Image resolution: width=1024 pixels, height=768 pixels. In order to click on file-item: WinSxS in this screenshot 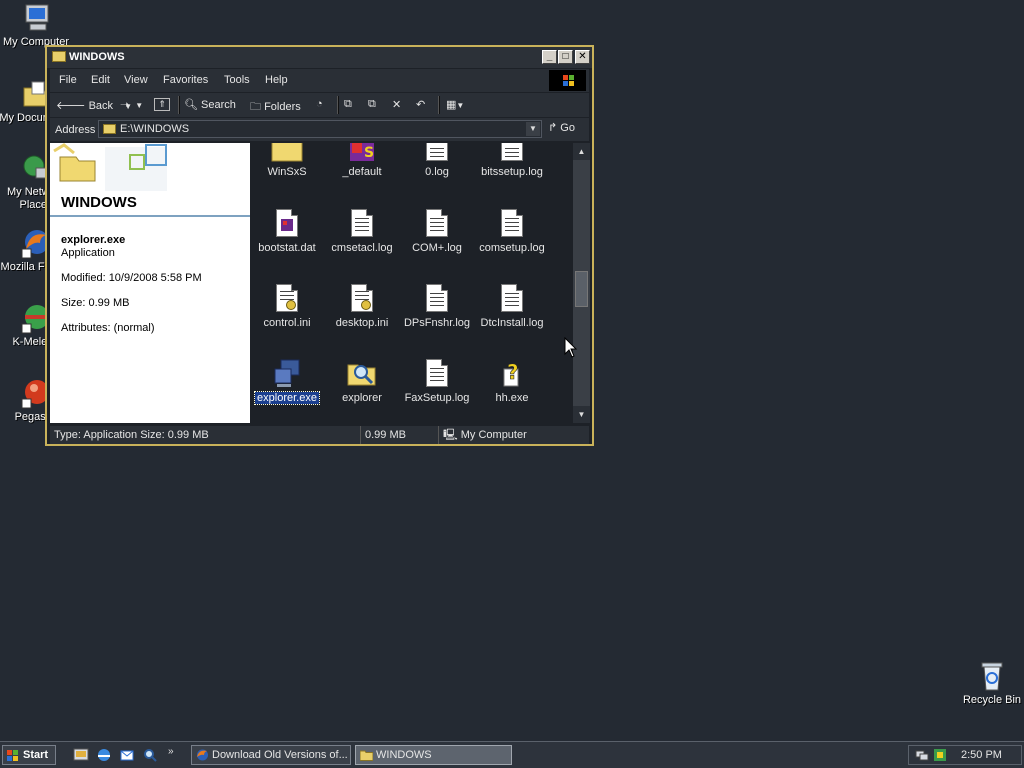, I will do `click(288, 160)`.